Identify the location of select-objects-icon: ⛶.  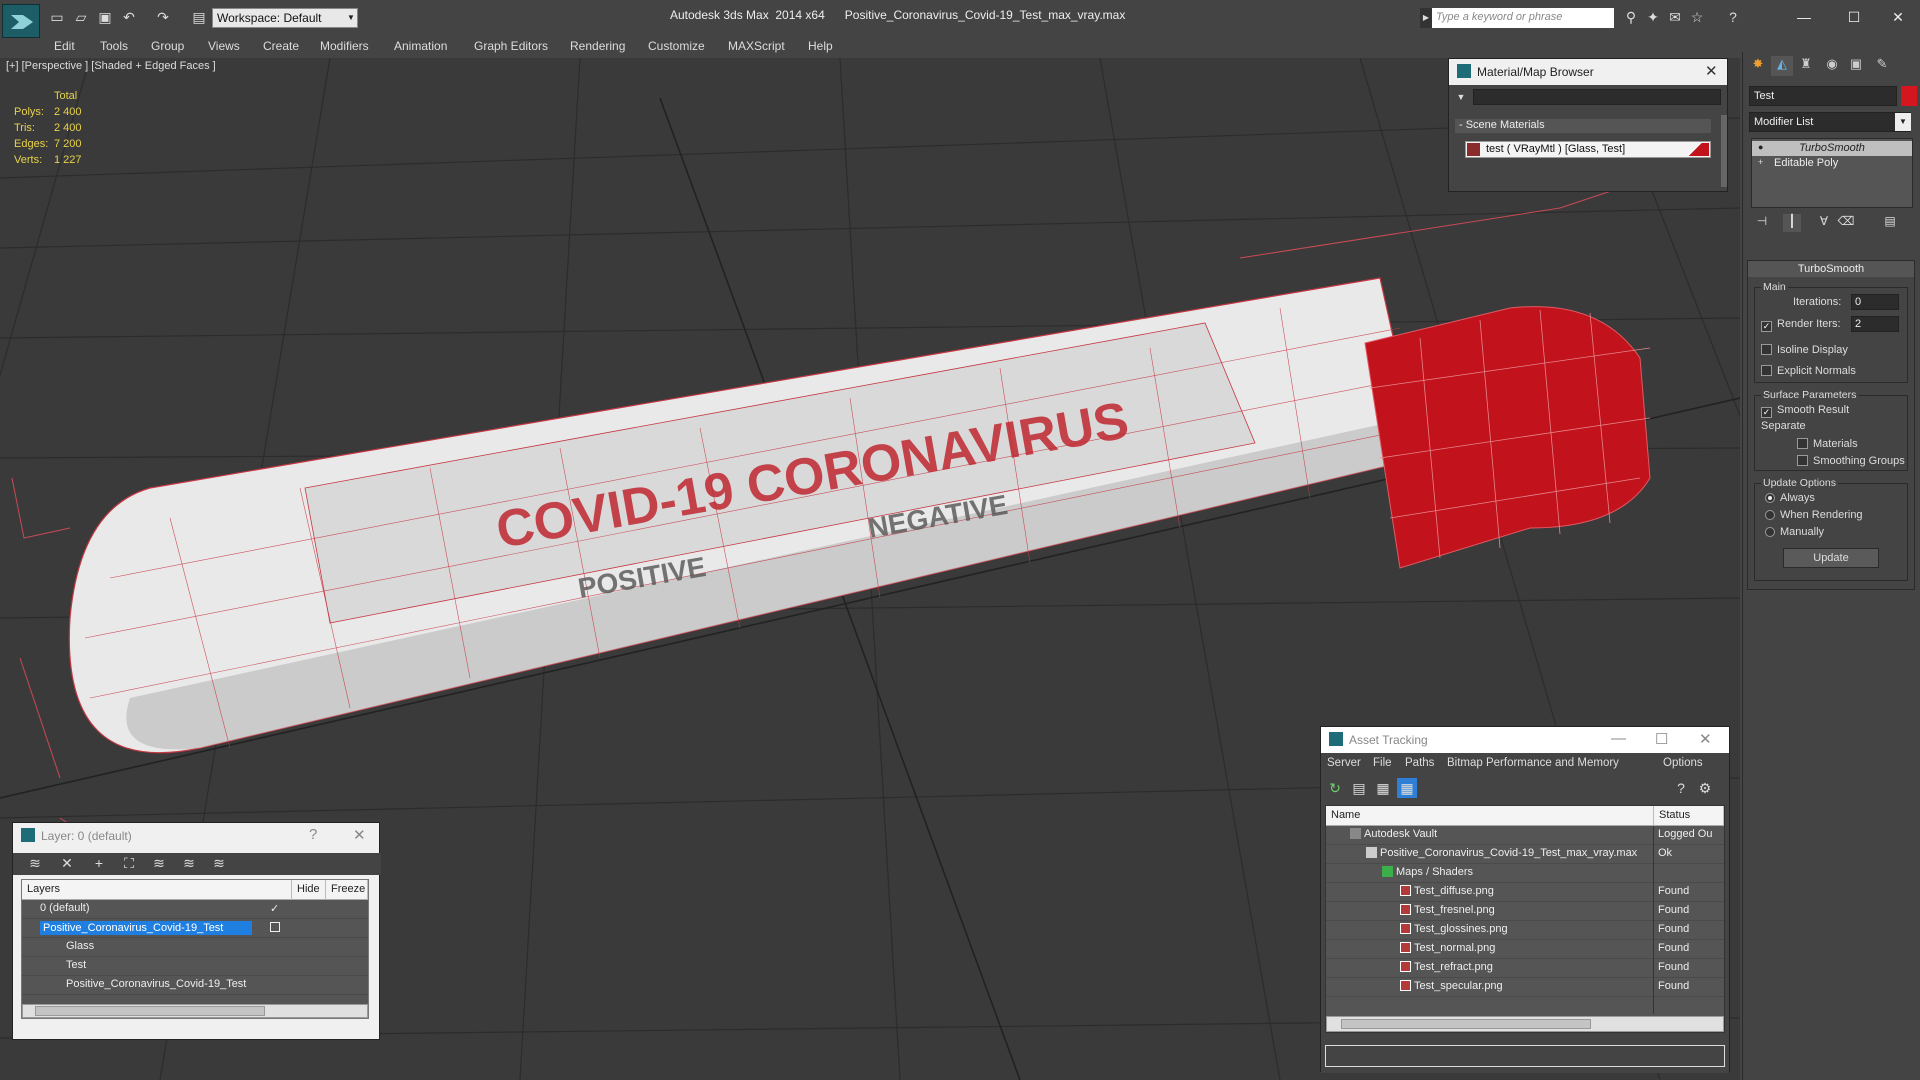
(129, 863).